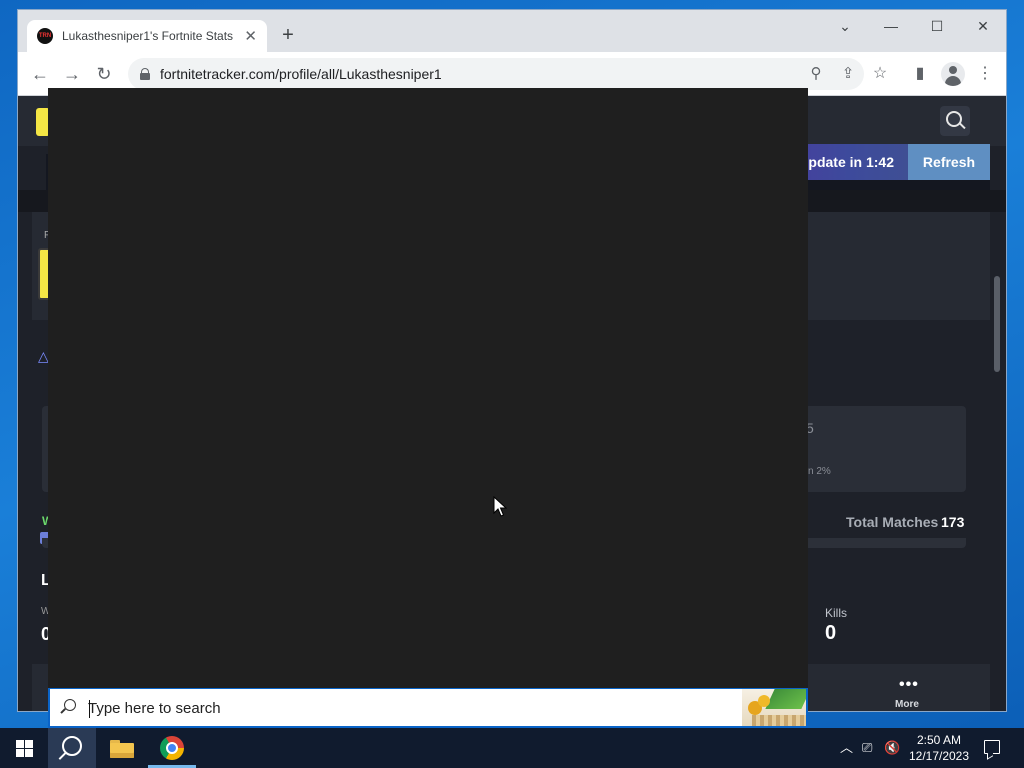 The width and height of the screenshot is (1024, 768). Describe the element at coordinates (250, 36) in the screenshot. I see `tab-close-icon: ✕` at that location.